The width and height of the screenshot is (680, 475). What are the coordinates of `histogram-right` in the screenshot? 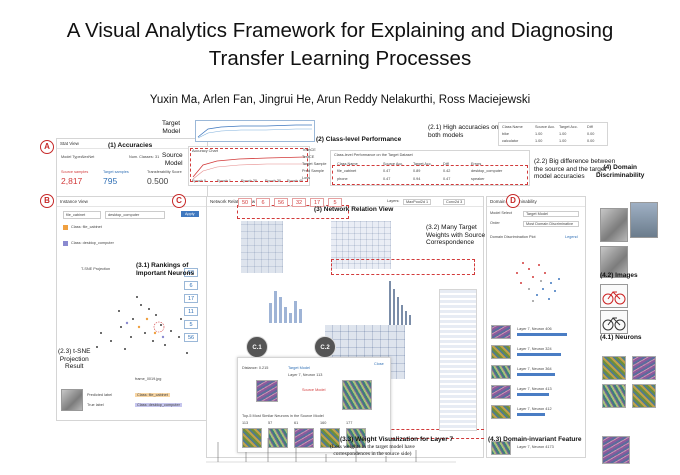 It's located at (400, 303).